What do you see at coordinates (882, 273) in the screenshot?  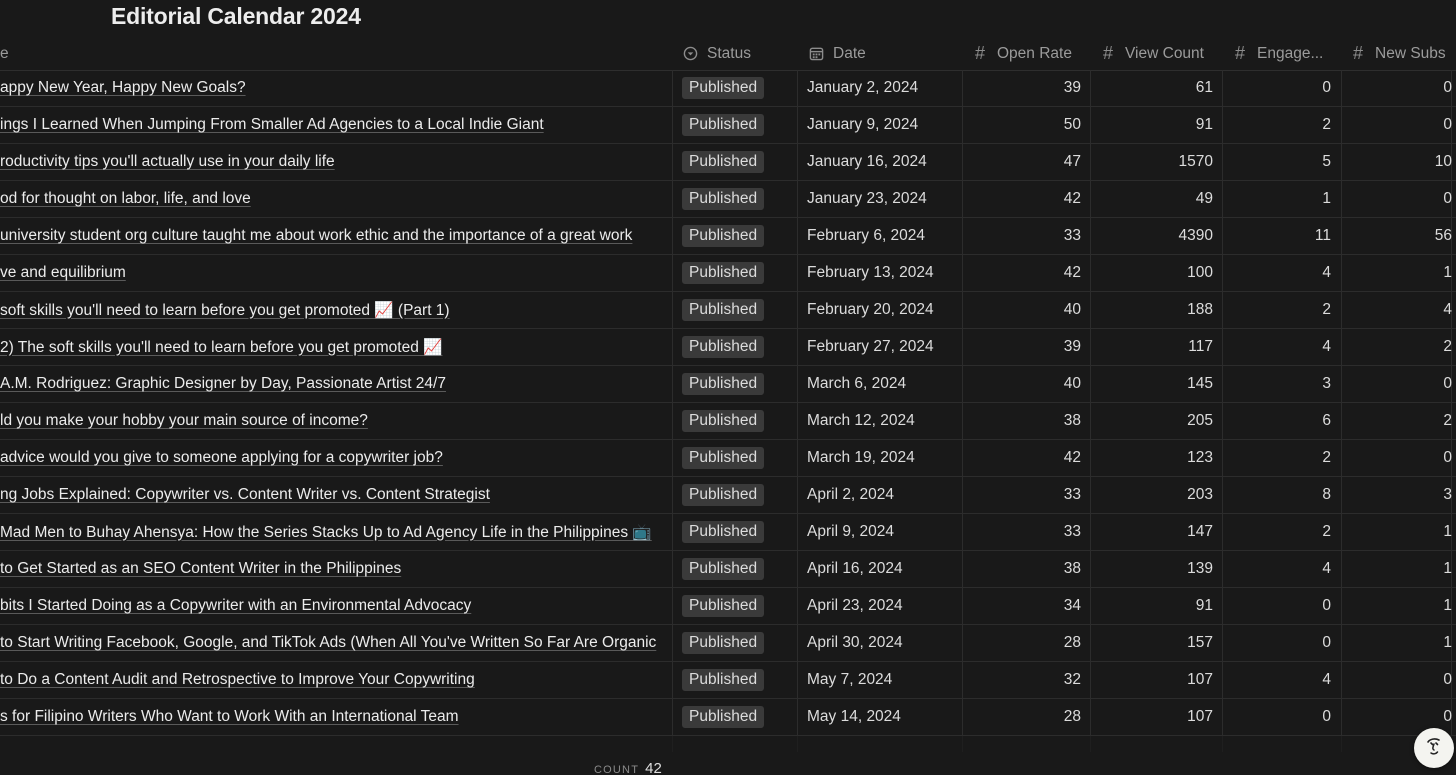 I see `cell-date: February 13, 2024` at bounding box center [882, 273].